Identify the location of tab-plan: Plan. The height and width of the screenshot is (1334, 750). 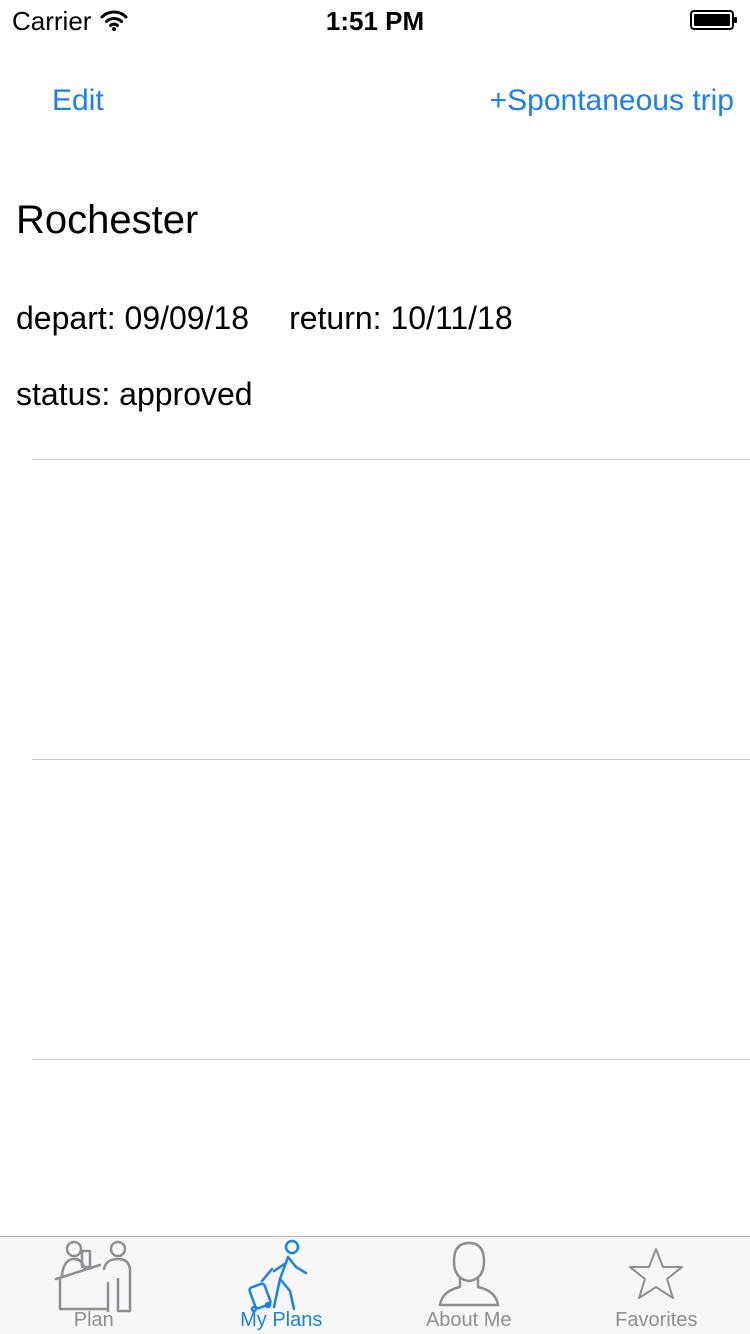
(94, 1285).